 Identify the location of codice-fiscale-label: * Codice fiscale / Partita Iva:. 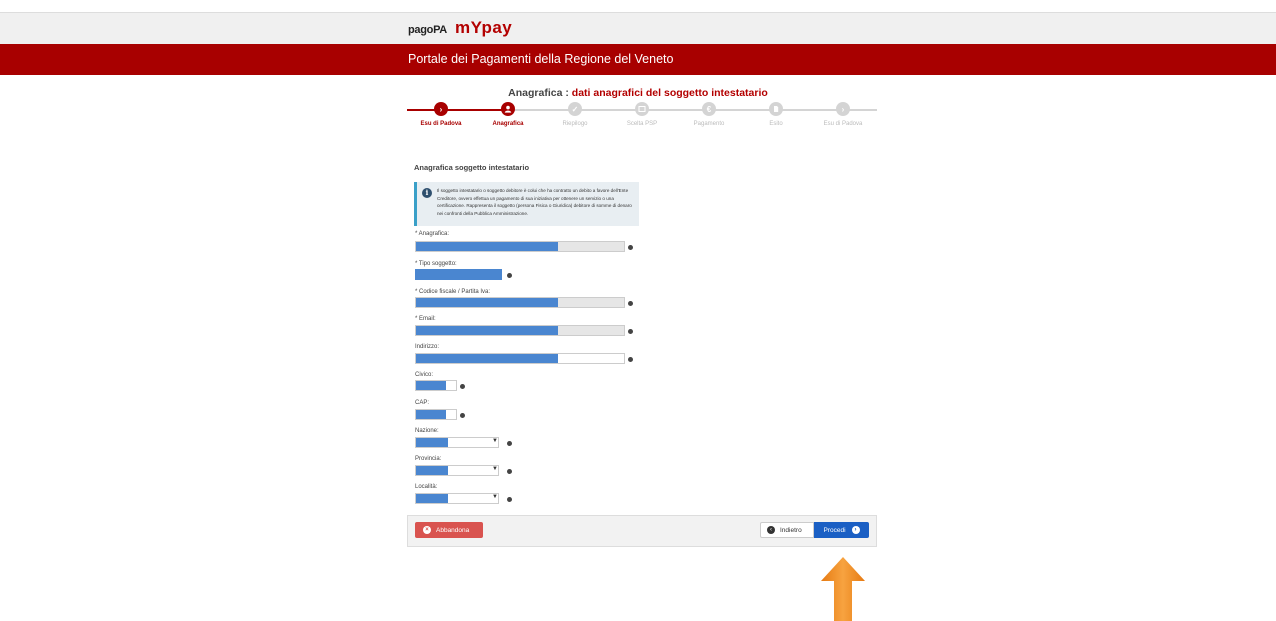
(453, 292).